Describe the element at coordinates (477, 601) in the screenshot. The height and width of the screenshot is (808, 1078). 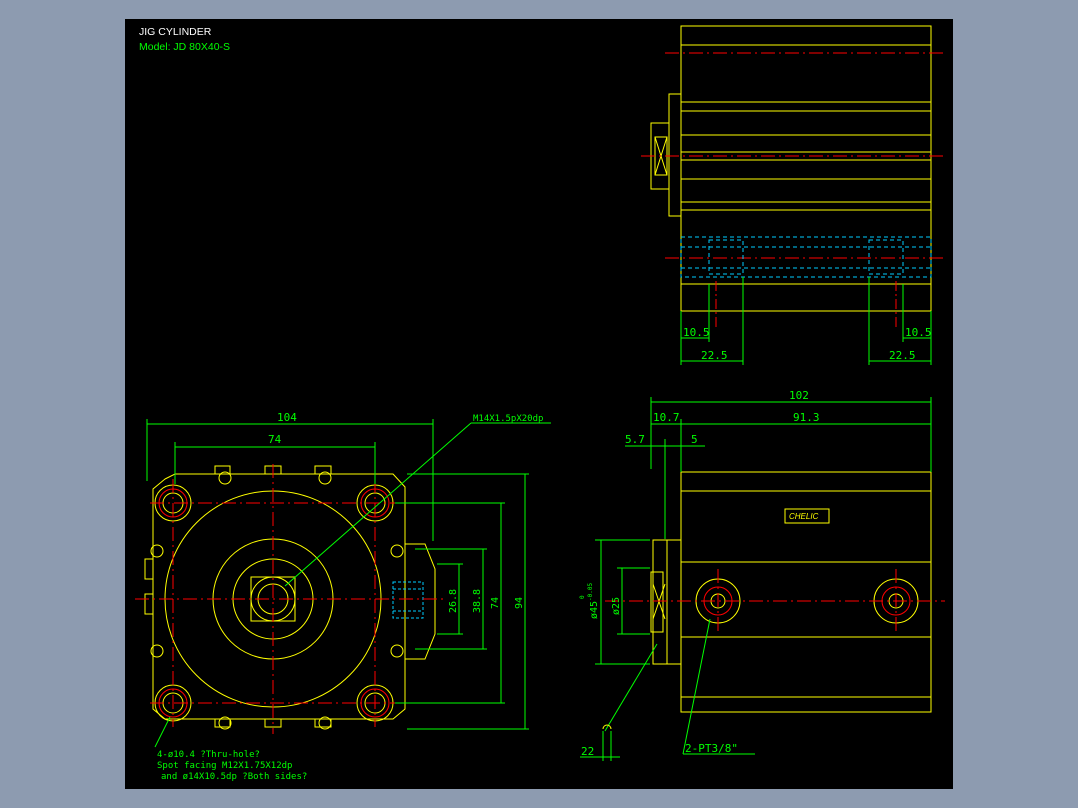
I see `dim-port-large: 38.8` at that location.